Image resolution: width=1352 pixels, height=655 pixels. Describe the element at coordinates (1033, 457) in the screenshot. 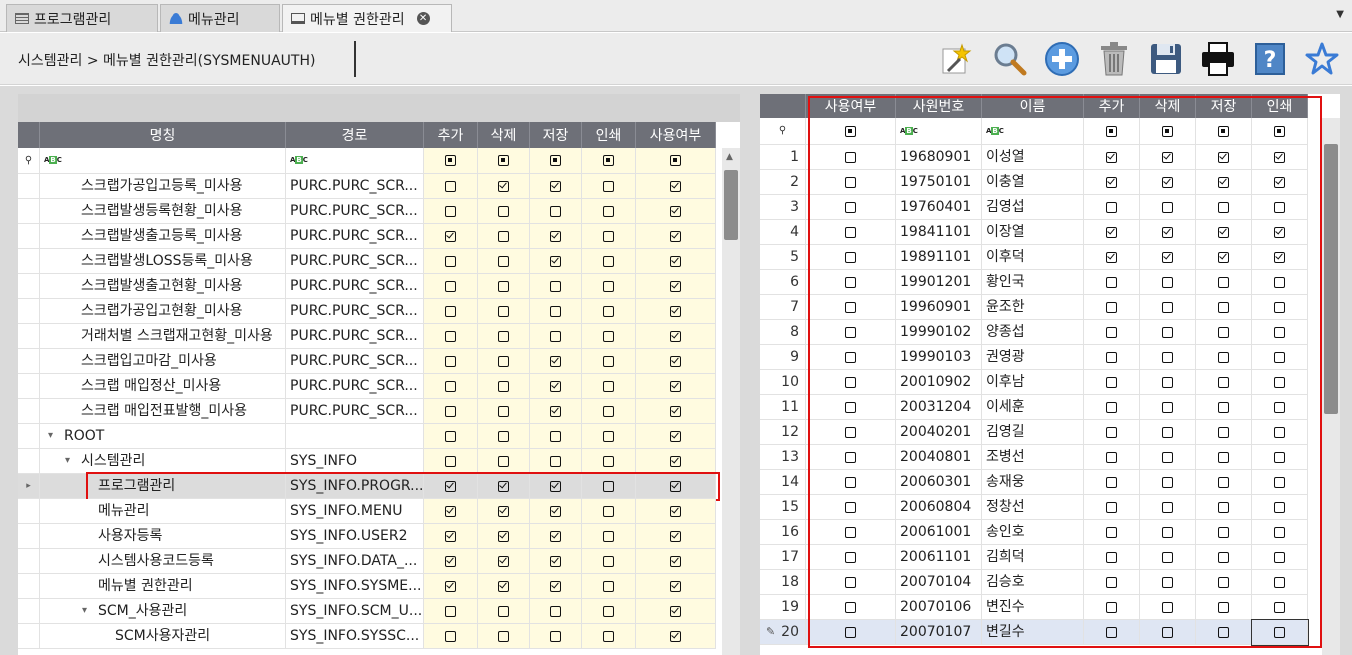

I see `cell-name: 조병선` at that location.